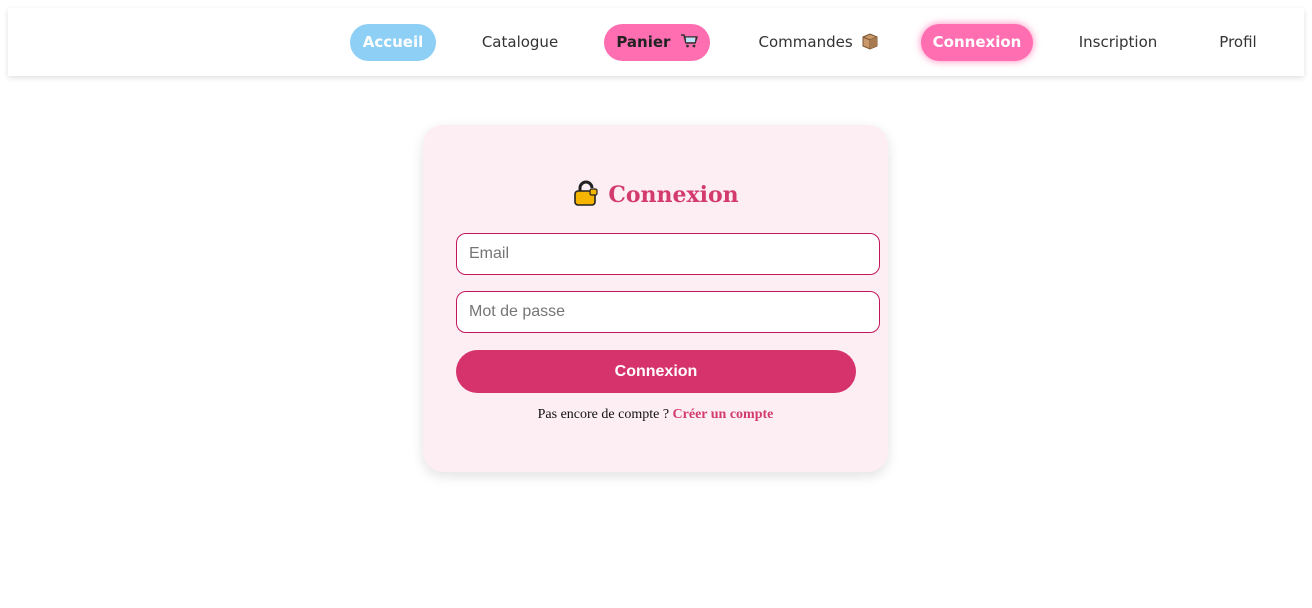 This screenshot has width=1312, height=608. I want to click on create-account-link: Créer un compte, so click(723, 414).